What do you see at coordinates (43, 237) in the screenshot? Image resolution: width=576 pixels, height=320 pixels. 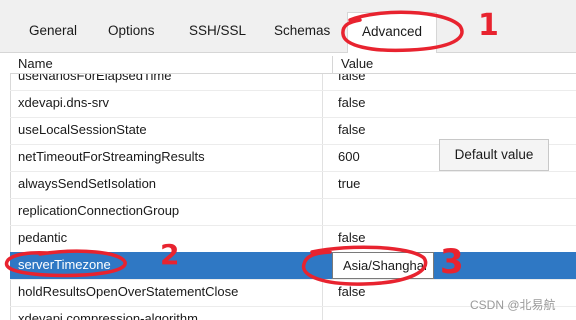 I see `property-name: pedantic` at bounding box center [43, 237].